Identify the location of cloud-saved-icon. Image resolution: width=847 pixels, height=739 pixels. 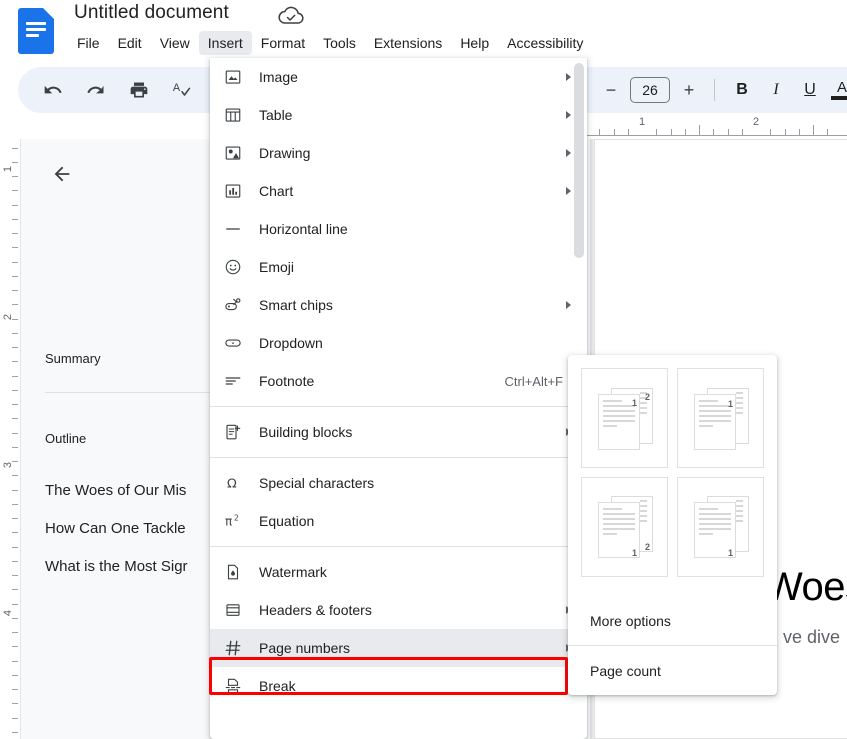
(291, 16).